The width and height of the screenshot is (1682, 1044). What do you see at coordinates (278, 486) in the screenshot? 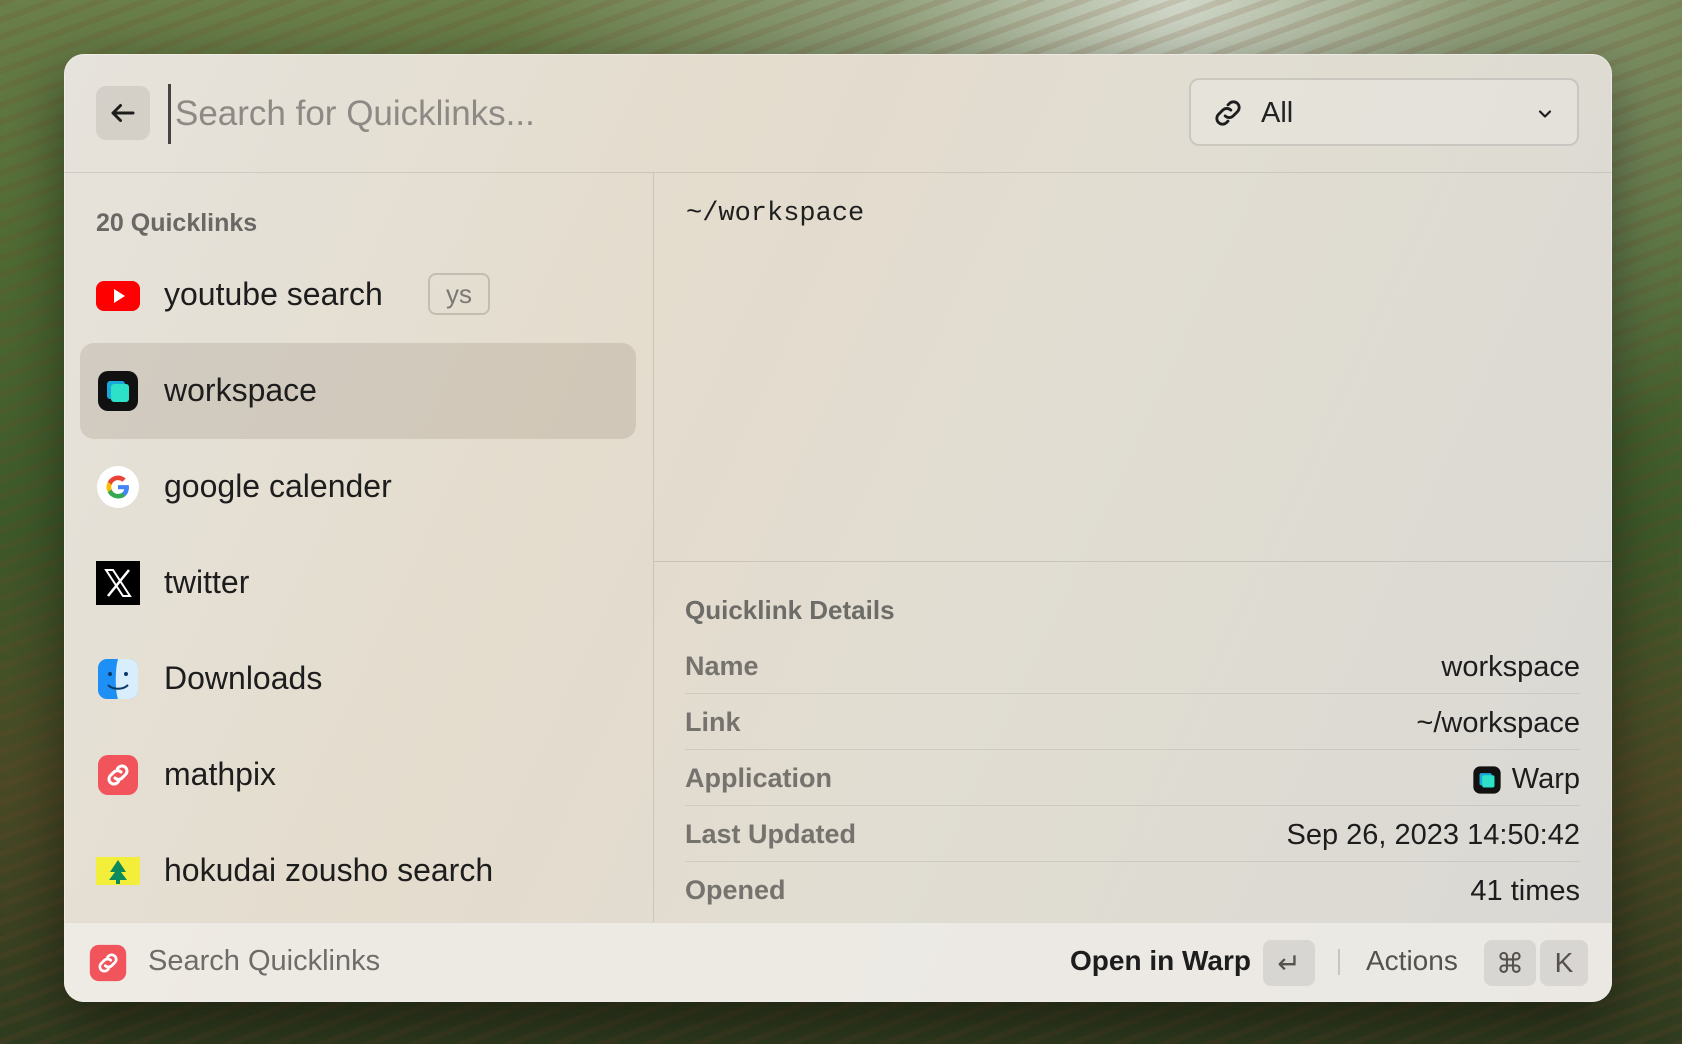
I see `list-item-label: google calender` at bounding box center [278, 486].